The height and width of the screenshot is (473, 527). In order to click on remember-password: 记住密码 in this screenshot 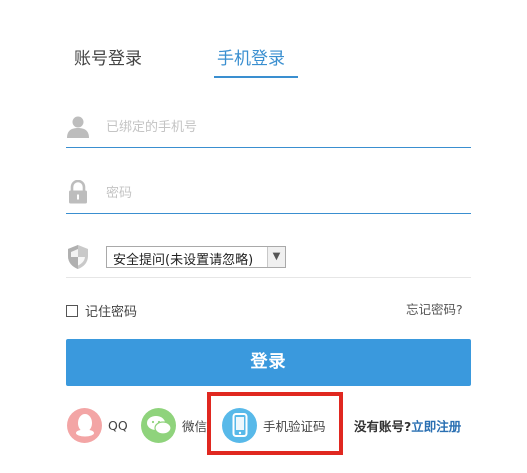, I will do `click(101, 310)`.